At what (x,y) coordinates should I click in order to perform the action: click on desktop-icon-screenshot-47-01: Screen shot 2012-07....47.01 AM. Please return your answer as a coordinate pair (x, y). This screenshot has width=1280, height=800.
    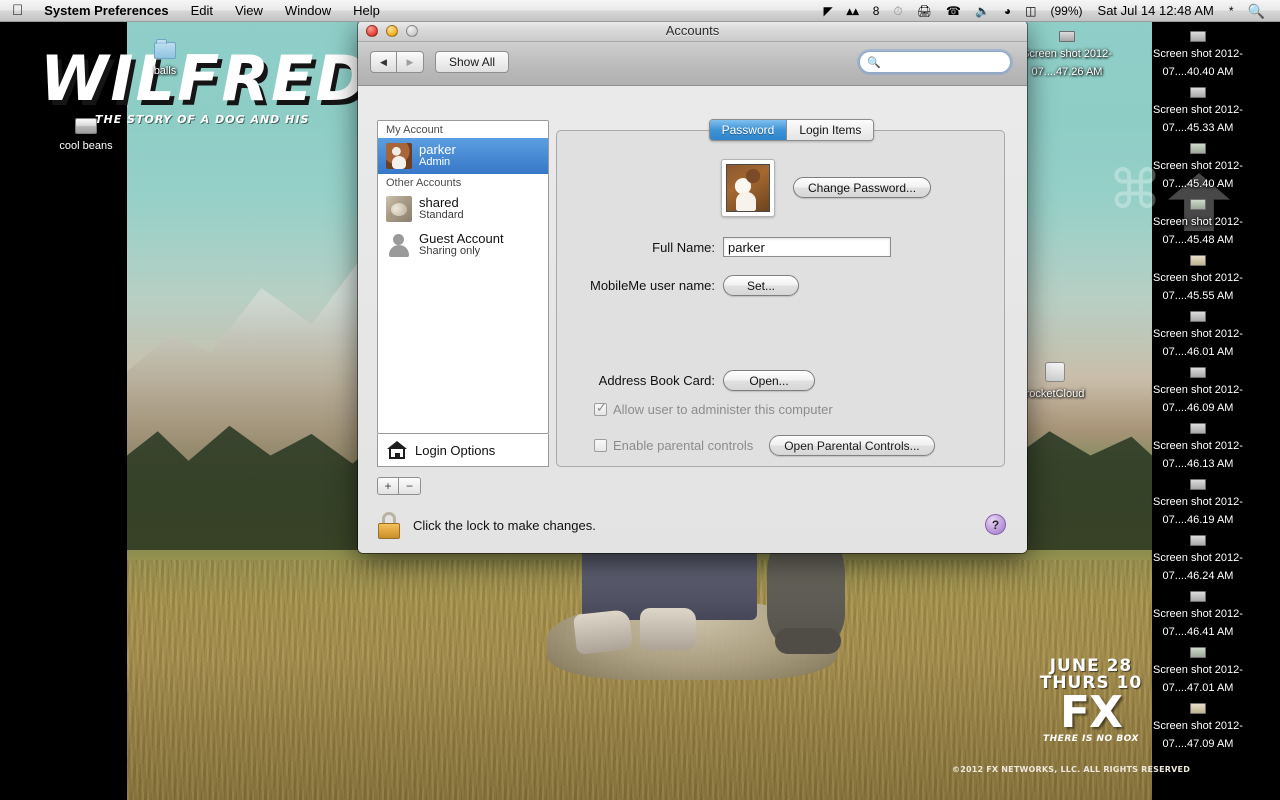
    Looking at the image, I should click on (1198, 671).